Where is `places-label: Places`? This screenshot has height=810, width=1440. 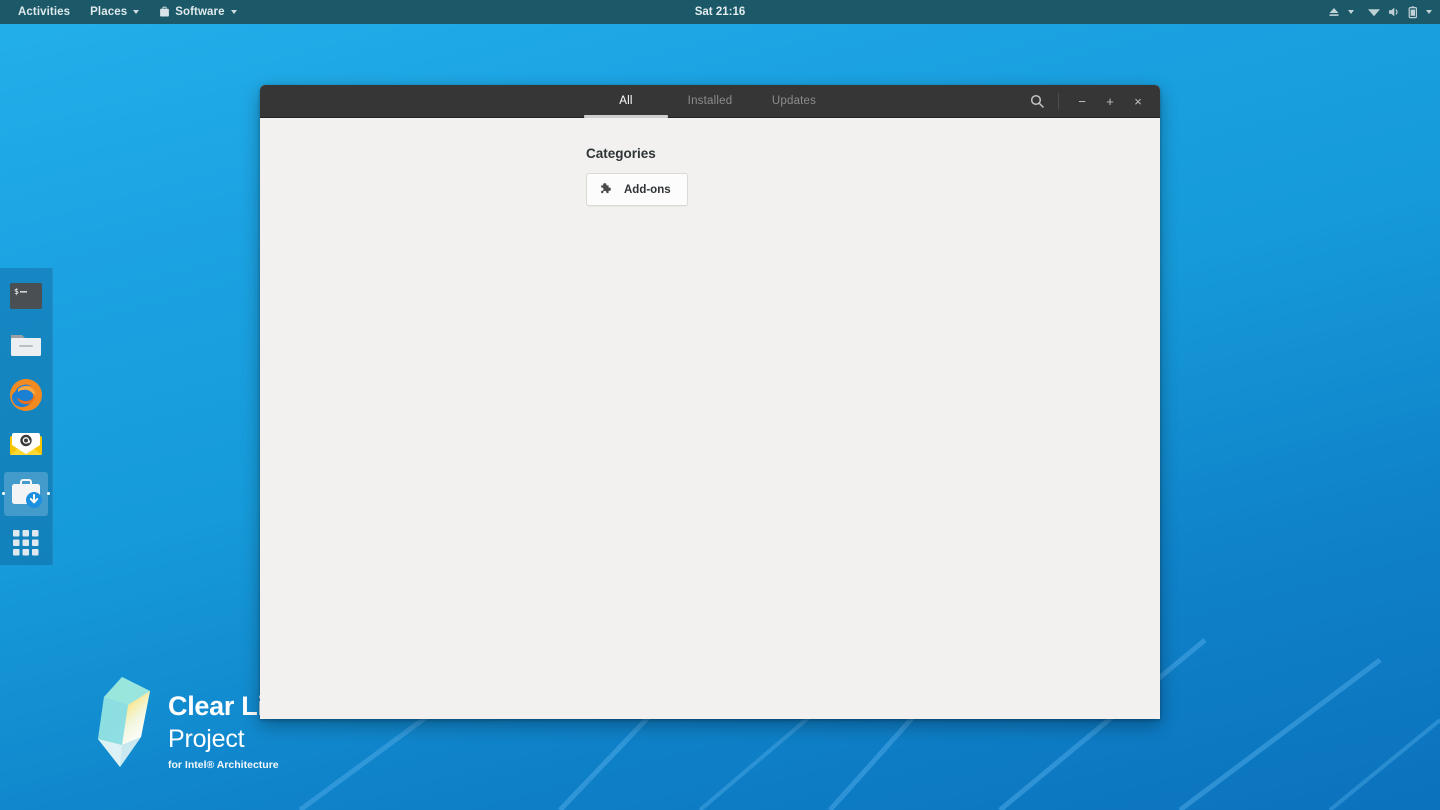
places-label: Places is located at coordinates (109, 12).